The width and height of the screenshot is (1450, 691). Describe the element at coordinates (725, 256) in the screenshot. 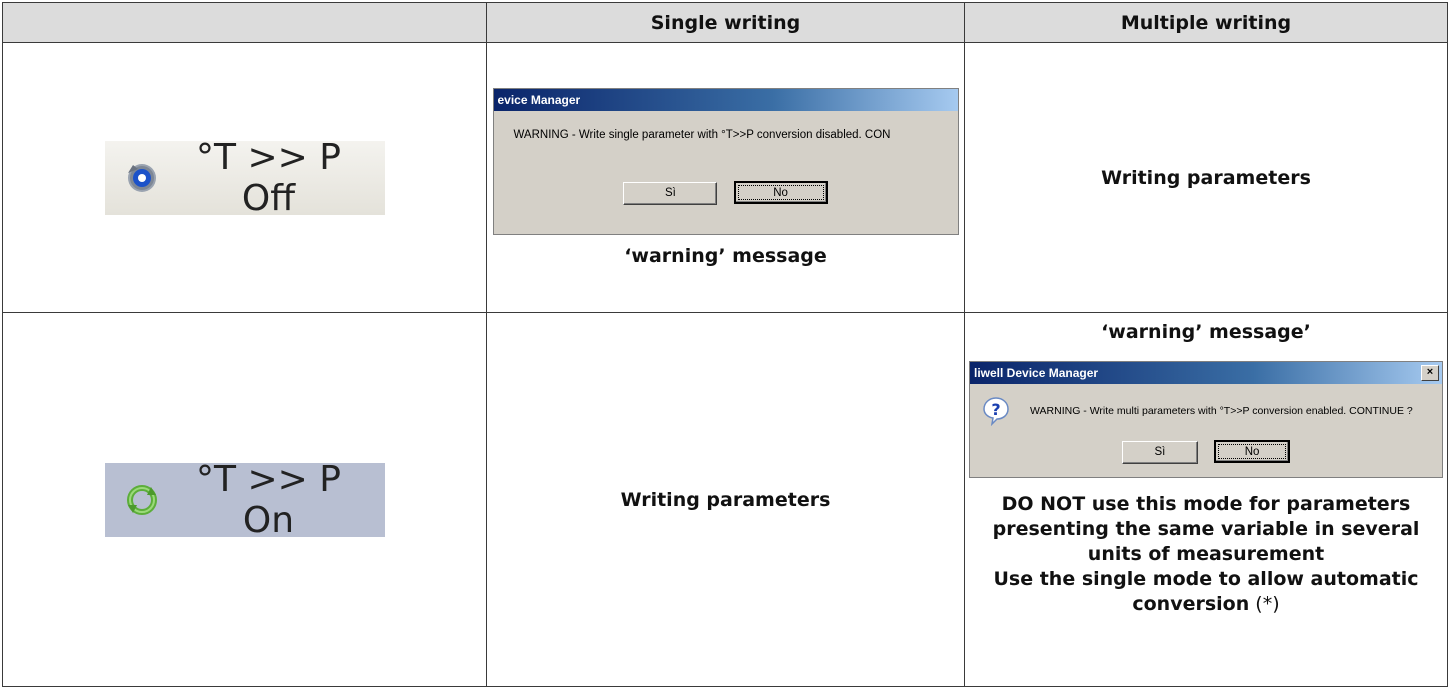

I see `single-warning-caption: ‘warning’ message` at that location.